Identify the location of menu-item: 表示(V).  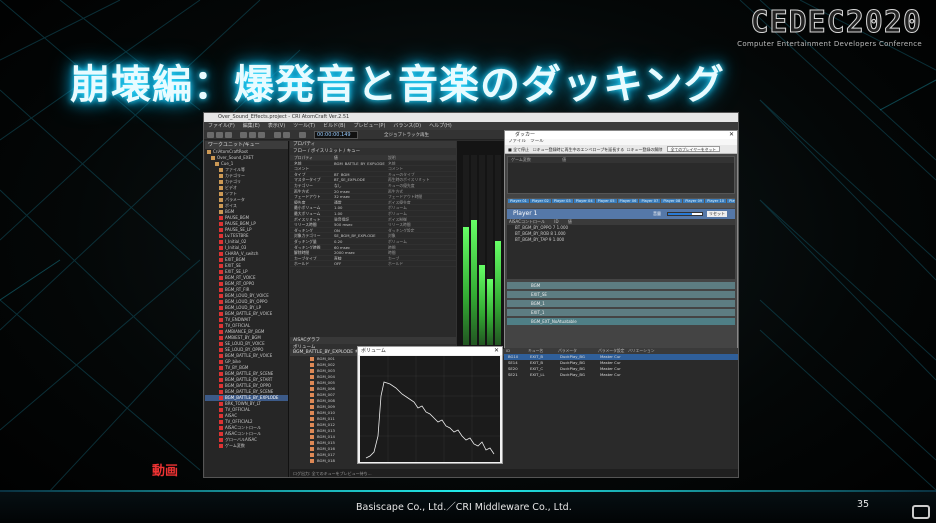
(276, 126).